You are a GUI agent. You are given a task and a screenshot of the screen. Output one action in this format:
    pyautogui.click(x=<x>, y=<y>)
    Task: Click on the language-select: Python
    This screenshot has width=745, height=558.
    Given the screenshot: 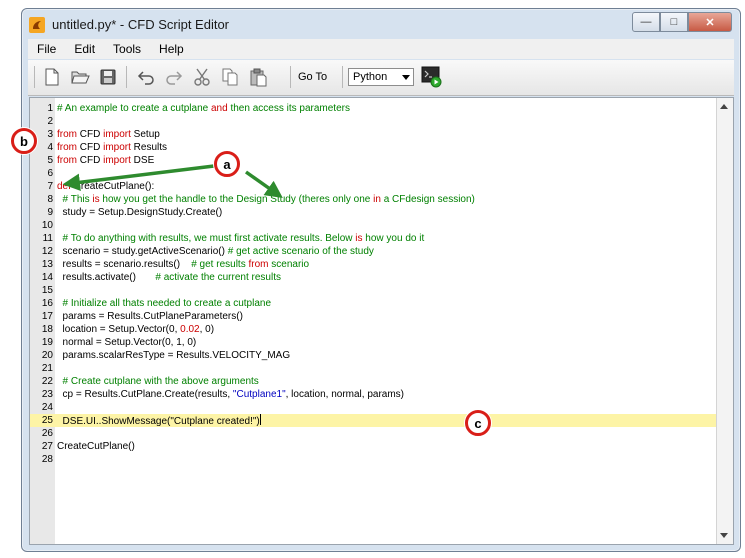 What is the action you would take?
    pyautogui.click(x=381, y=77)
    